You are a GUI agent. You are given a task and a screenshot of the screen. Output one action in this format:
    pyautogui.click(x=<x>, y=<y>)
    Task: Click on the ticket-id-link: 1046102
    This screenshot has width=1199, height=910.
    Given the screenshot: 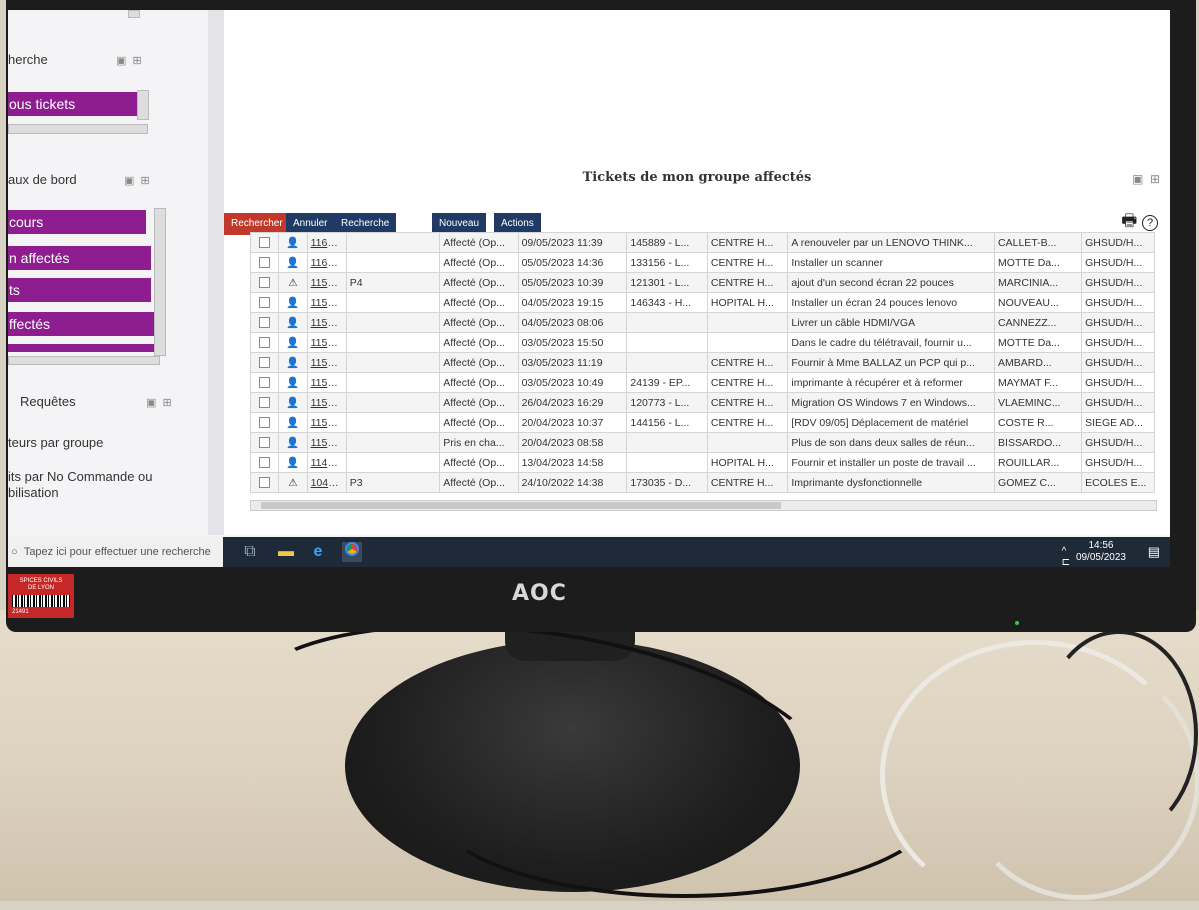 What is the action you would take?
    pyautogui.click(x=326, y=482)
    